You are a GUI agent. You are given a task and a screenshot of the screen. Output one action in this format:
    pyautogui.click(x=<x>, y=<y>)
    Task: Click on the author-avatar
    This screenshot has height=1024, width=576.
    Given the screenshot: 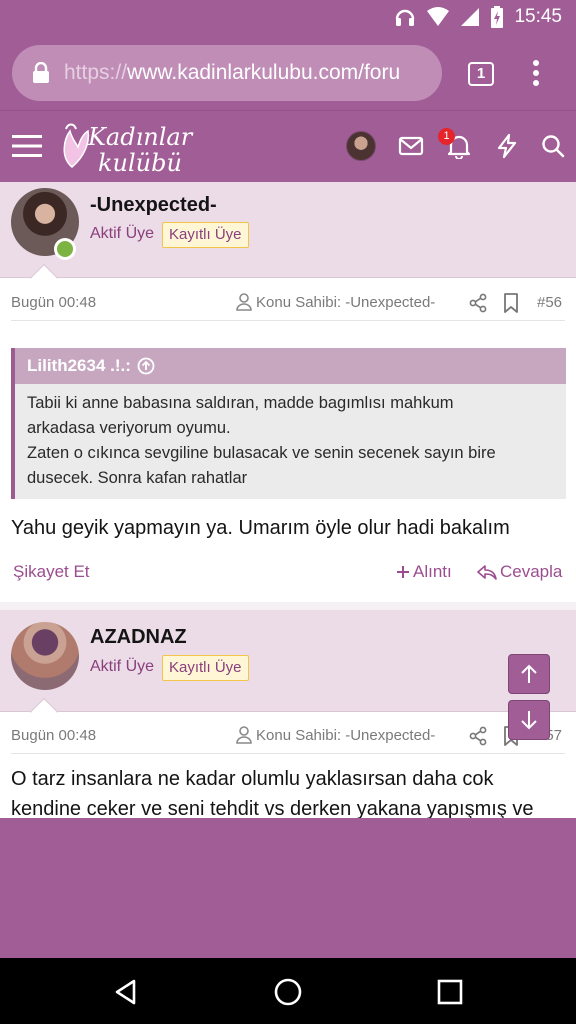 What is the action you would take?
    pyautogui.click(x=45, y=656)
    